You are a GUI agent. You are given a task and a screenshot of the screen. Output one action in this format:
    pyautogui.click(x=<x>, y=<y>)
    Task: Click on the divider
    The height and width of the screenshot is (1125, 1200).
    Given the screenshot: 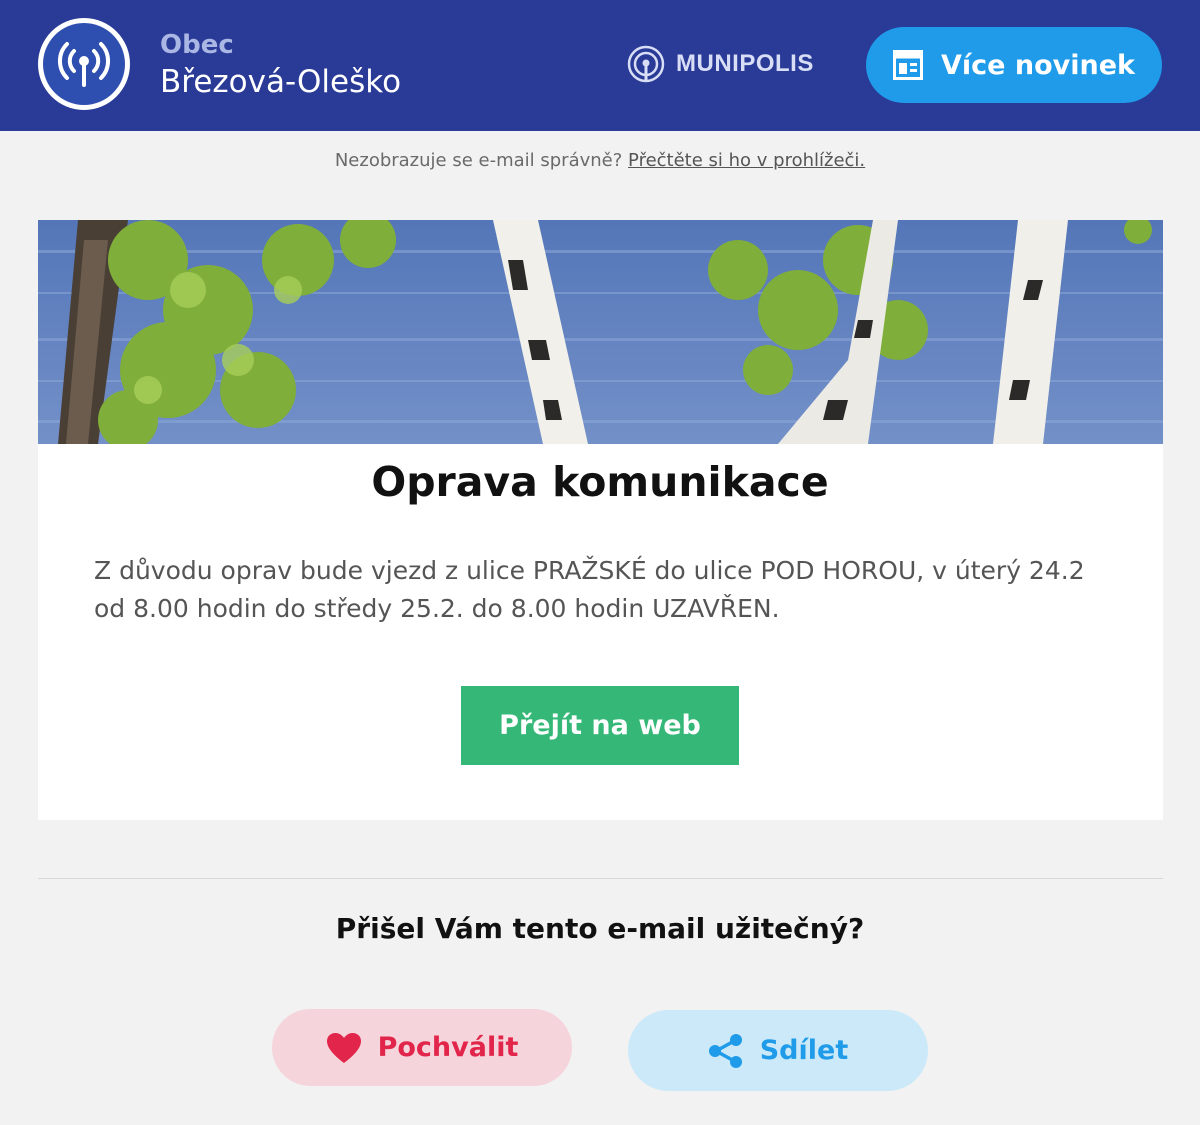 What is the action you would take?
    pyautogui.click(x=600, y=878)
    